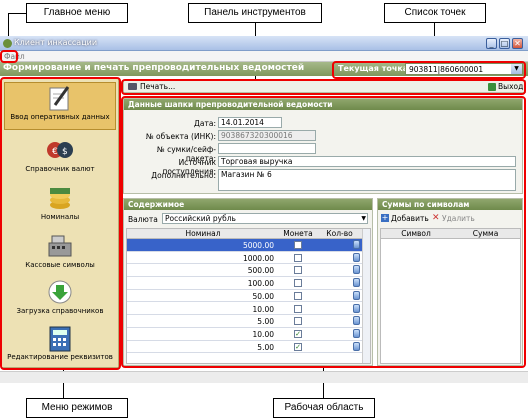 Image resolution: width=528 pixels, height=419 pixels. Describe the element at coordinates (255, 13) in the screenshot. I see `callout-toolbar: Панель инструментов` at that location.